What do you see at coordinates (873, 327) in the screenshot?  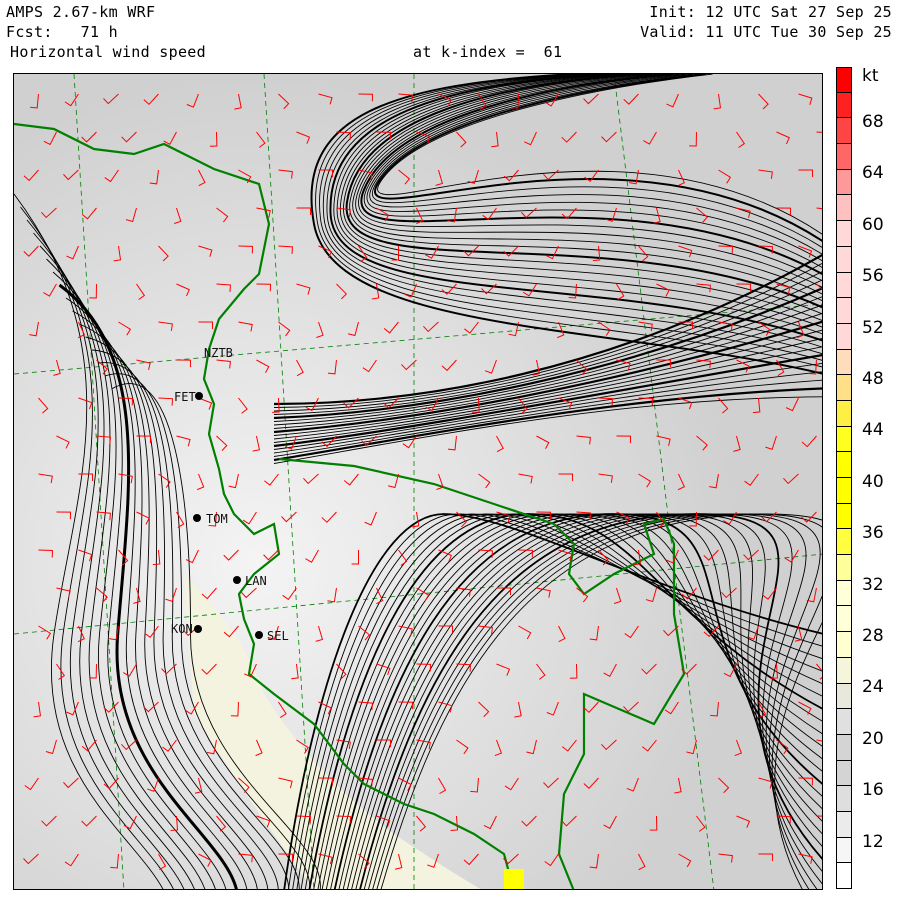 I see `colorbar-tick-label: 52` at bounding box center [873, 327].